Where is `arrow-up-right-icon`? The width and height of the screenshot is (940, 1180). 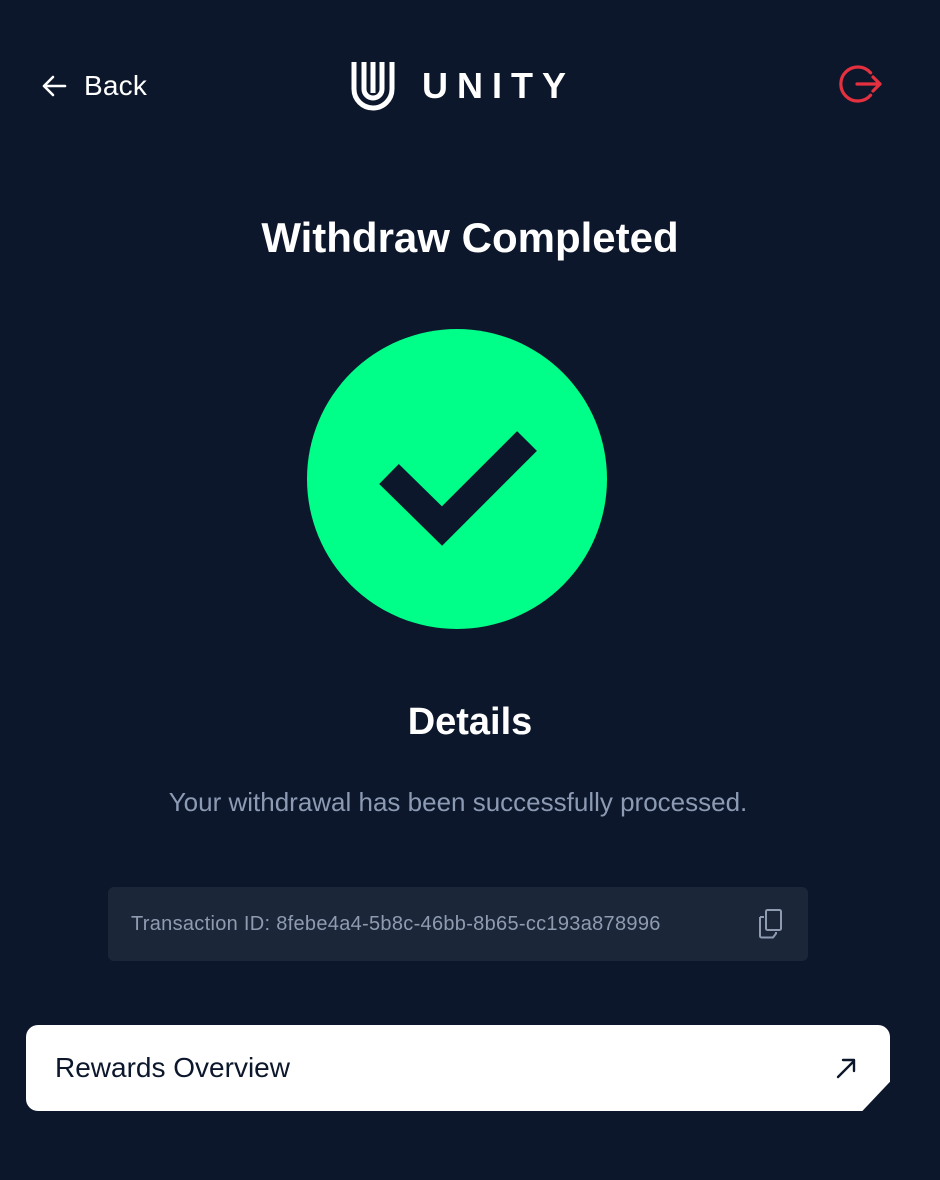 arrow-up-right-icon is located at coordinates (846, 1068).